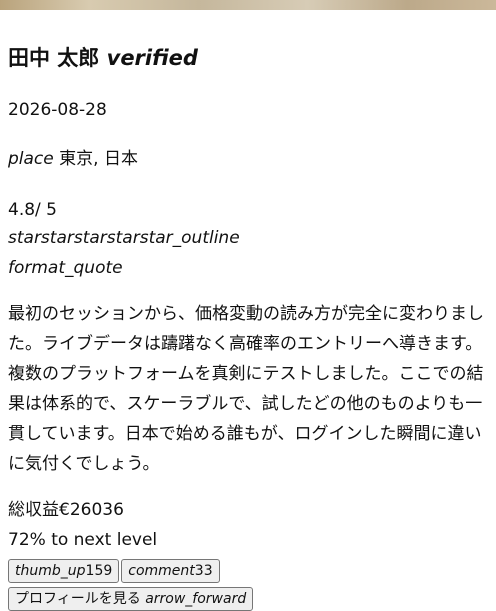 This screenshot has width=496, height=611. Describe the element at coordinates (196, 599) in the screenshot. I see `arrow-forward-icon: arrow_forward` at that location.